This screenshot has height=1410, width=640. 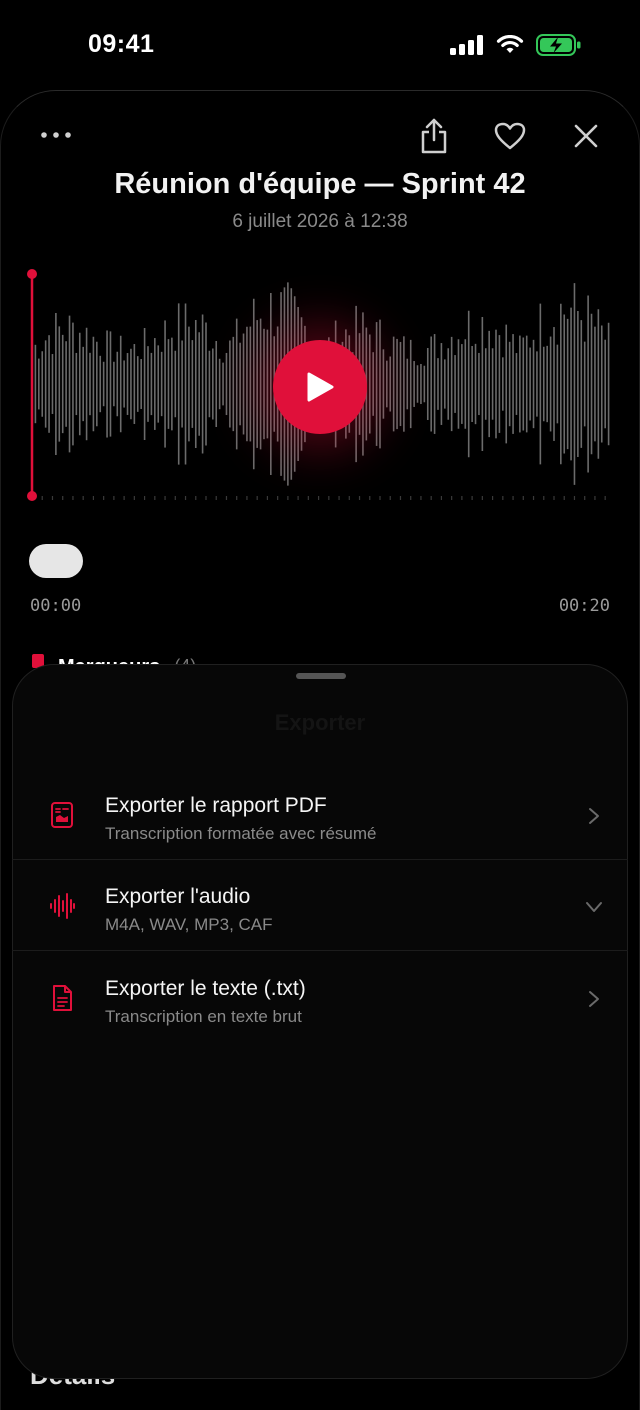 I want to click on favorite-button, so click(x=510, y=136).